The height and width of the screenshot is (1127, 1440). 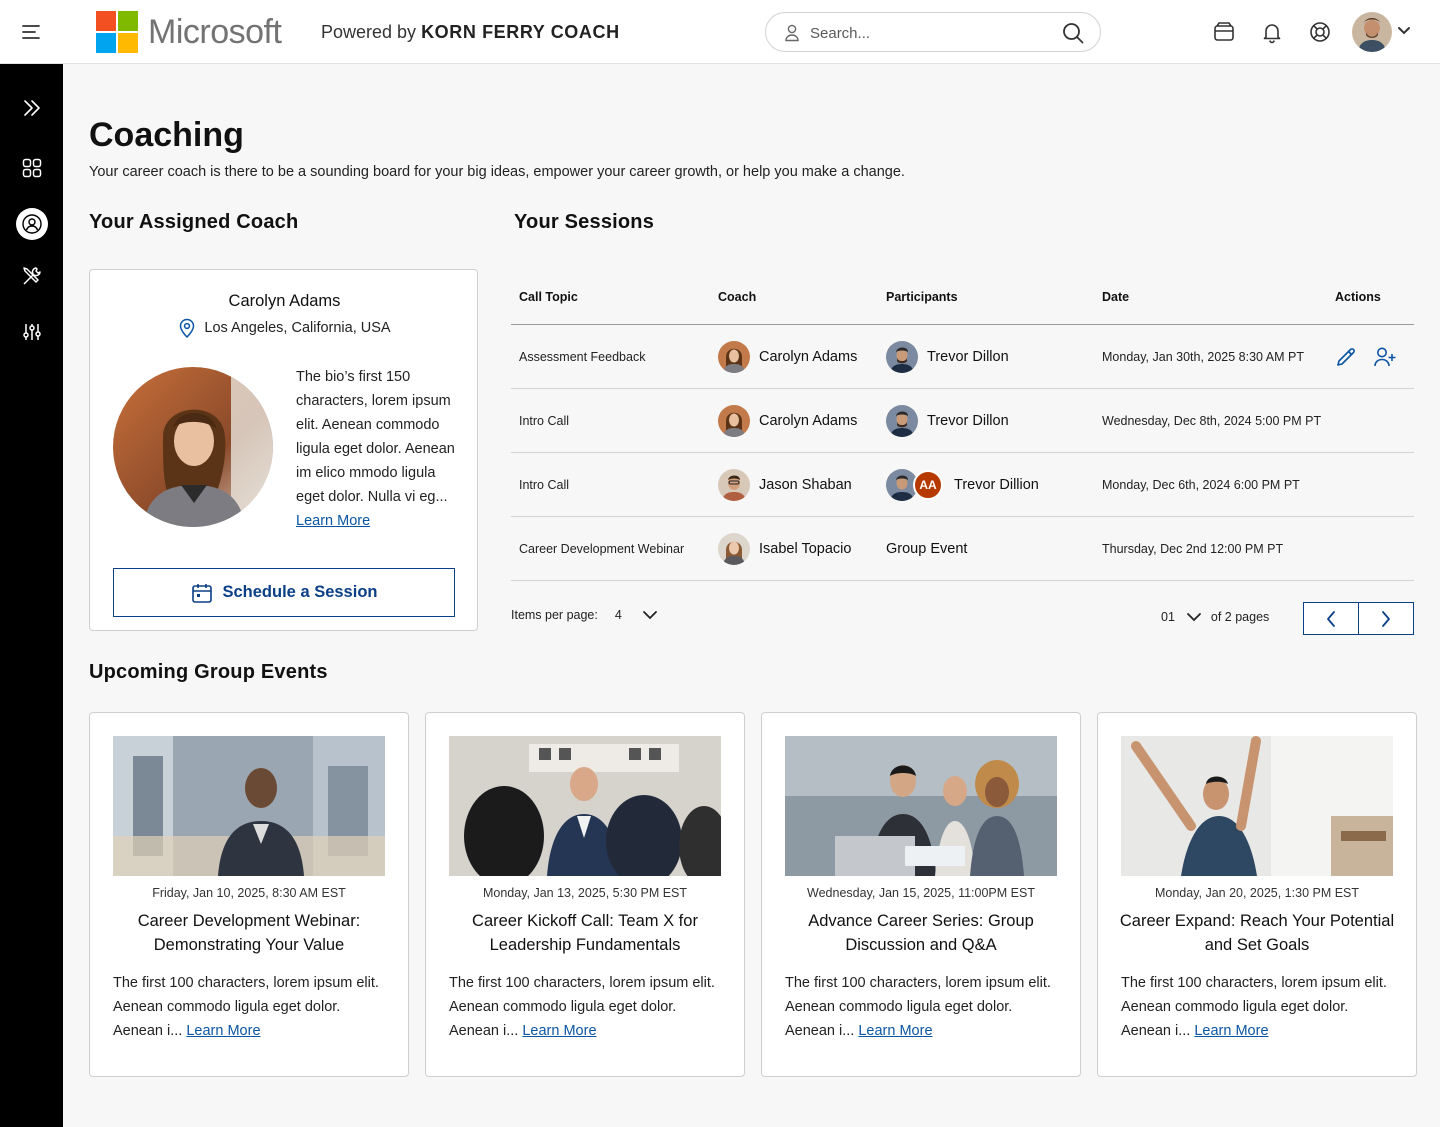 What do you see at coordinates (470, 32) in the screenshot?
I see `powered-by: Powered by KORN FERRY COACH` at bounding box center [470, 32].